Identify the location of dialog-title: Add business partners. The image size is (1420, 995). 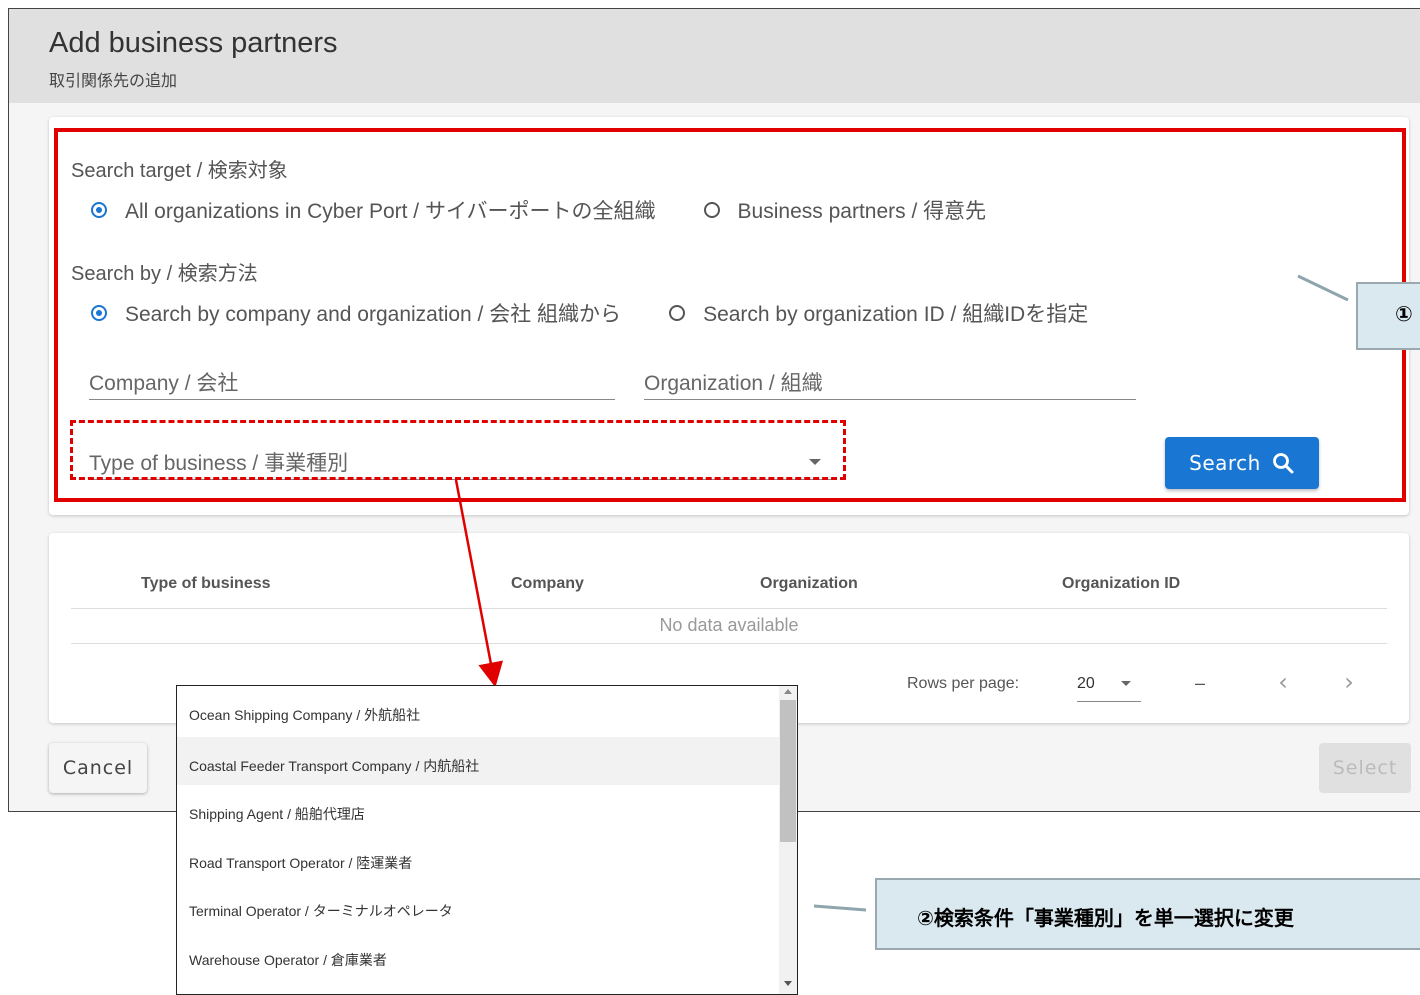
(193, 43).